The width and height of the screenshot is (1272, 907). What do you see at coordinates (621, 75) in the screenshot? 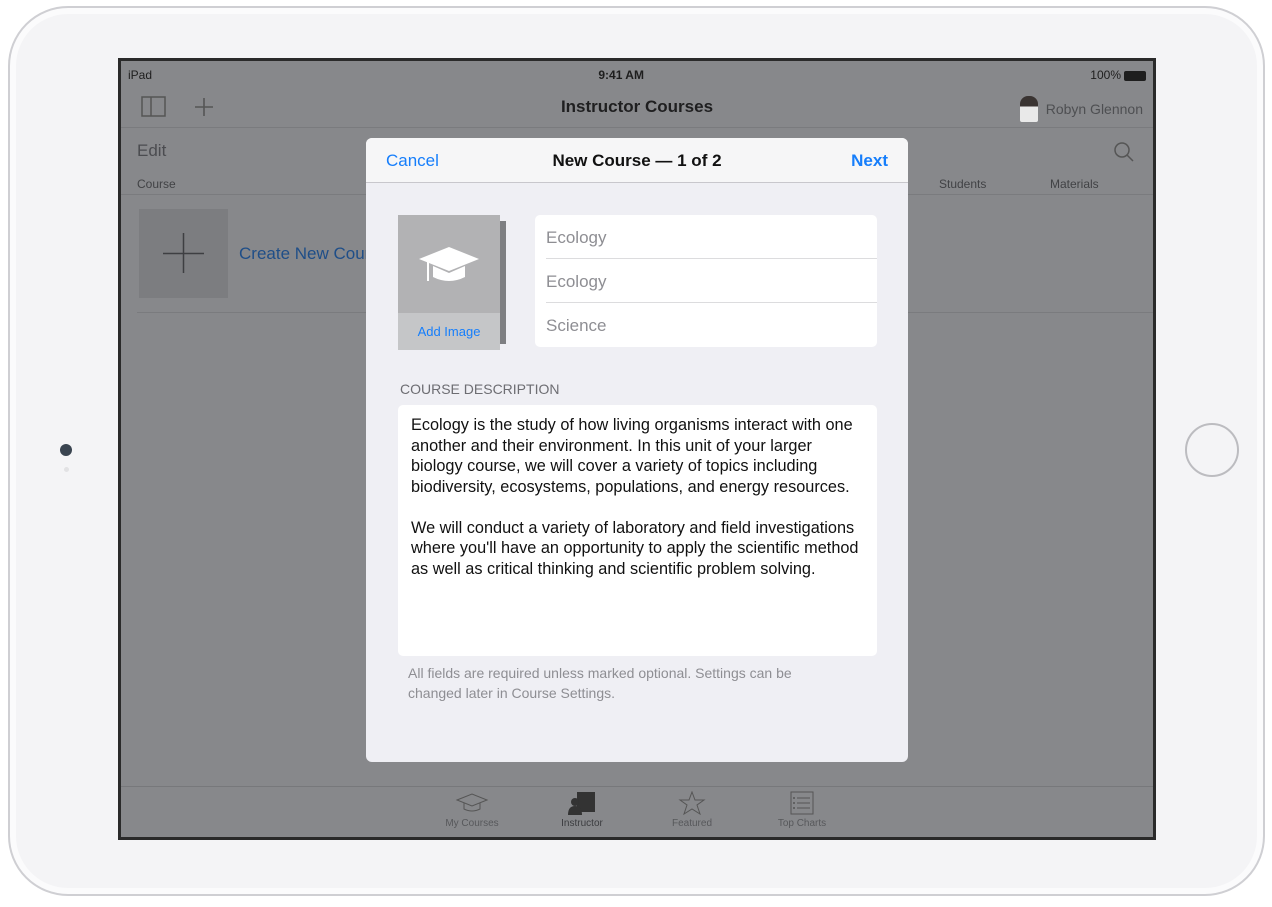
I see `clock: 9:41 AM` at bounding box center [621, 75].